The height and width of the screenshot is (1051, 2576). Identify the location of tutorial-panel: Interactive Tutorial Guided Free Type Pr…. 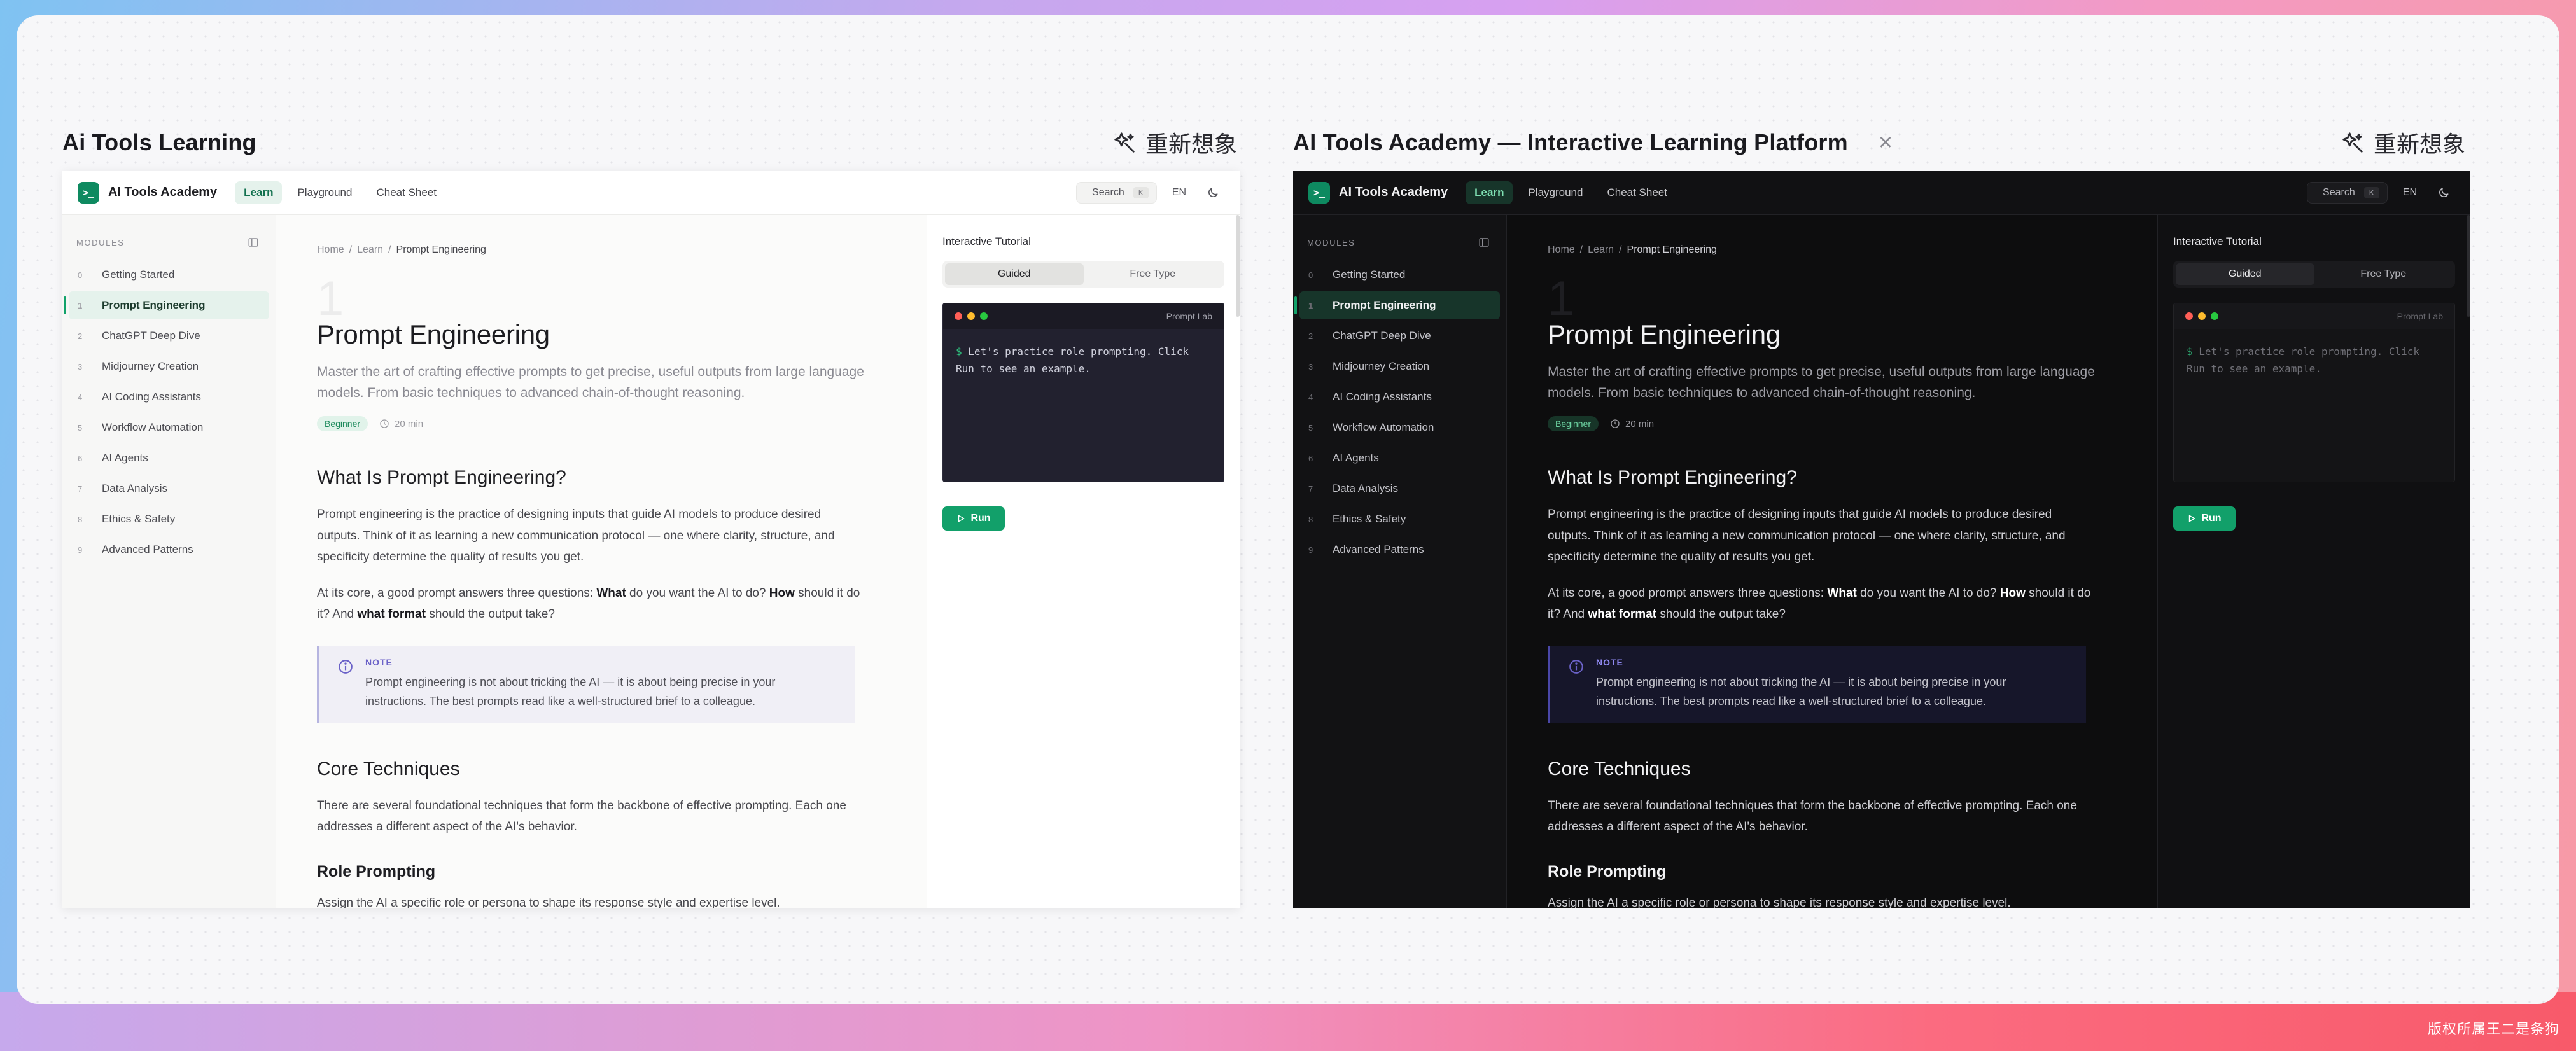
(1083, 562).